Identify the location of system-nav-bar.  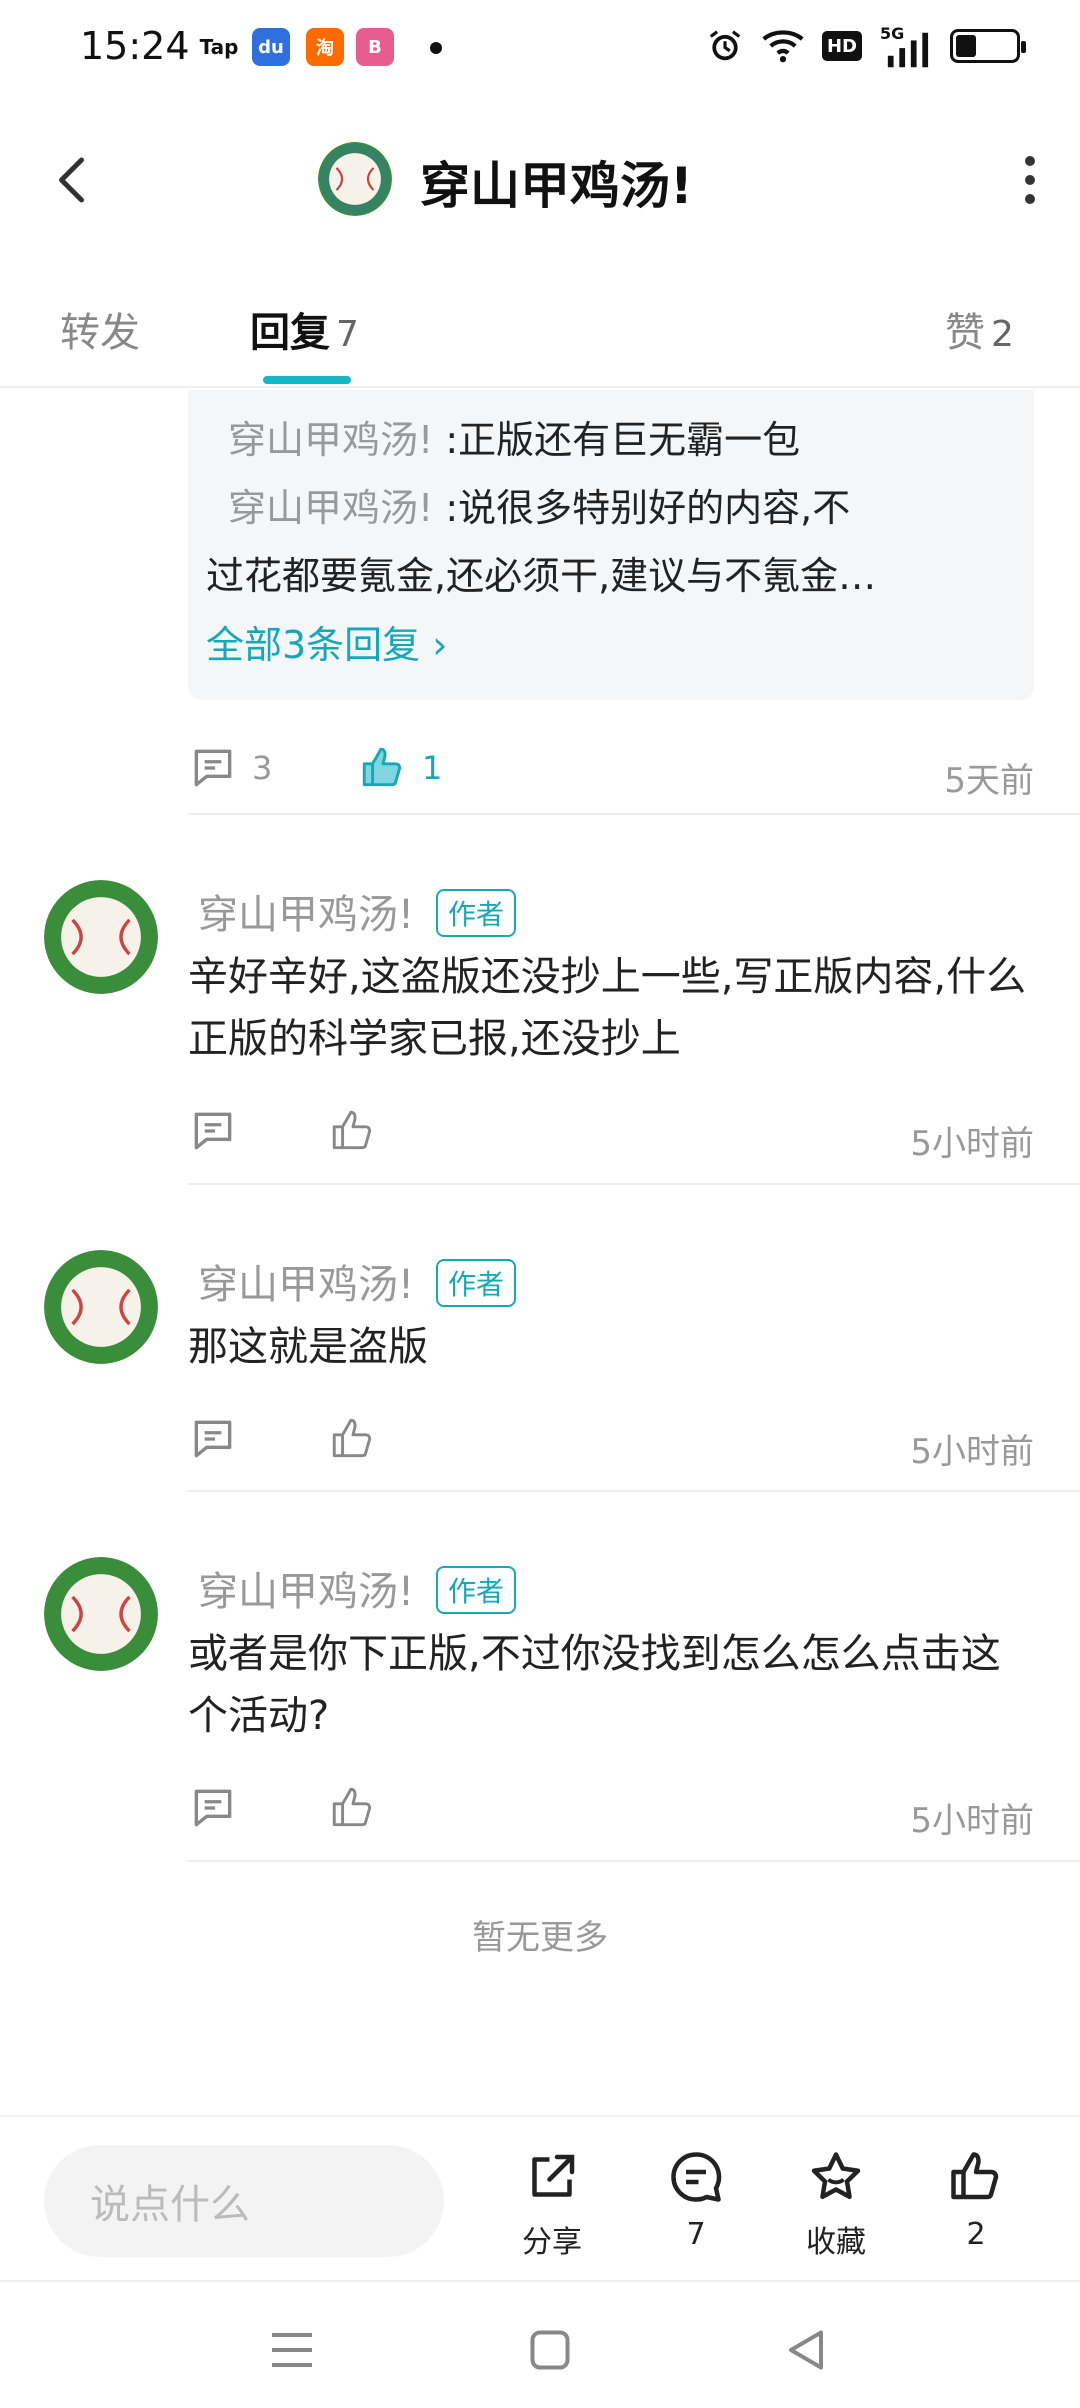
(540, 2344).